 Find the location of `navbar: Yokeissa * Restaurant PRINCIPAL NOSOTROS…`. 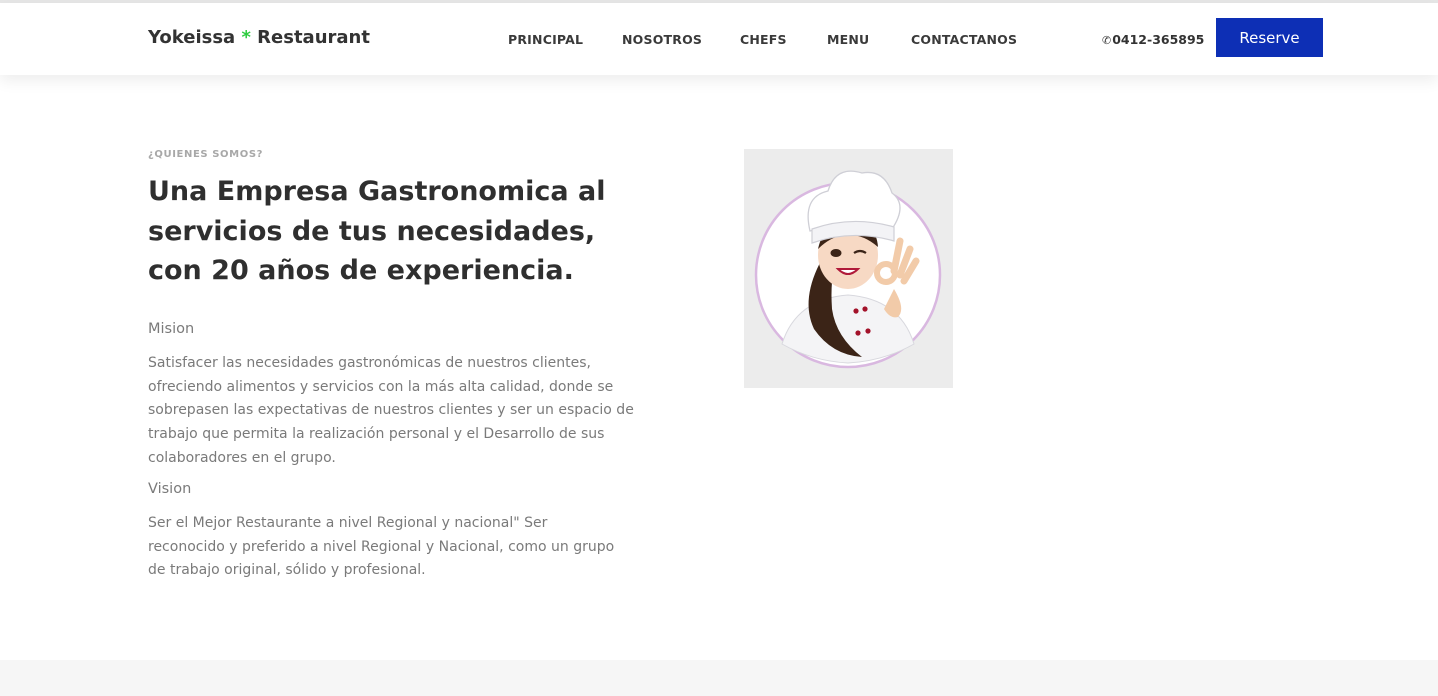

navbar: Yokeissa * Restaurant PRINCIPAL NOSOTROS… is located at coordinates (719, 39).